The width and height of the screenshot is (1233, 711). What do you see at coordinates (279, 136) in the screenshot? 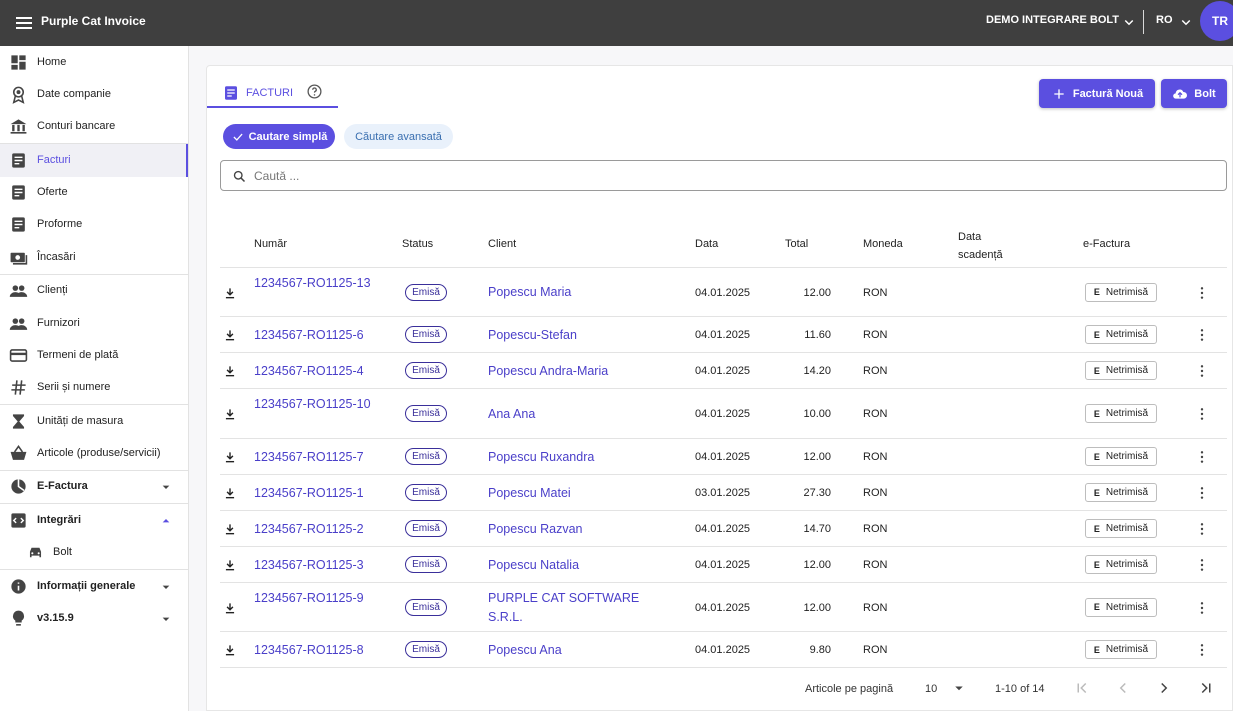
I see `simple-search-chip: Cautare simplă` at bounding box center [279, 136].